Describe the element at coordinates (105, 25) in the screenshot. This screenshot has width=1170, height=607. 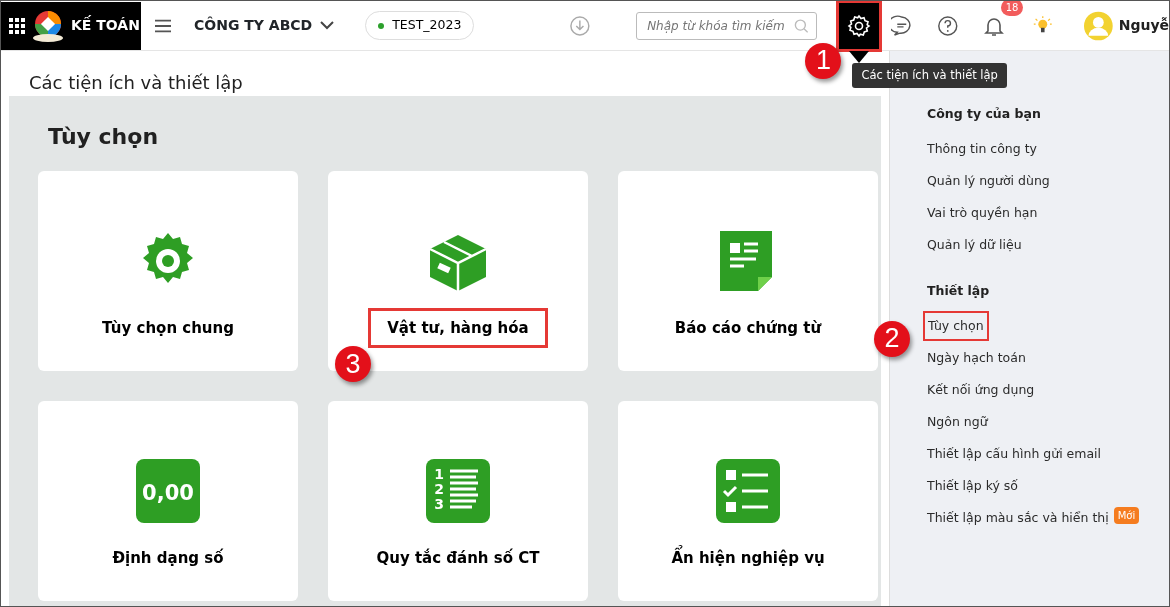
I see `app-name: KẾ TOÁN` at that location.